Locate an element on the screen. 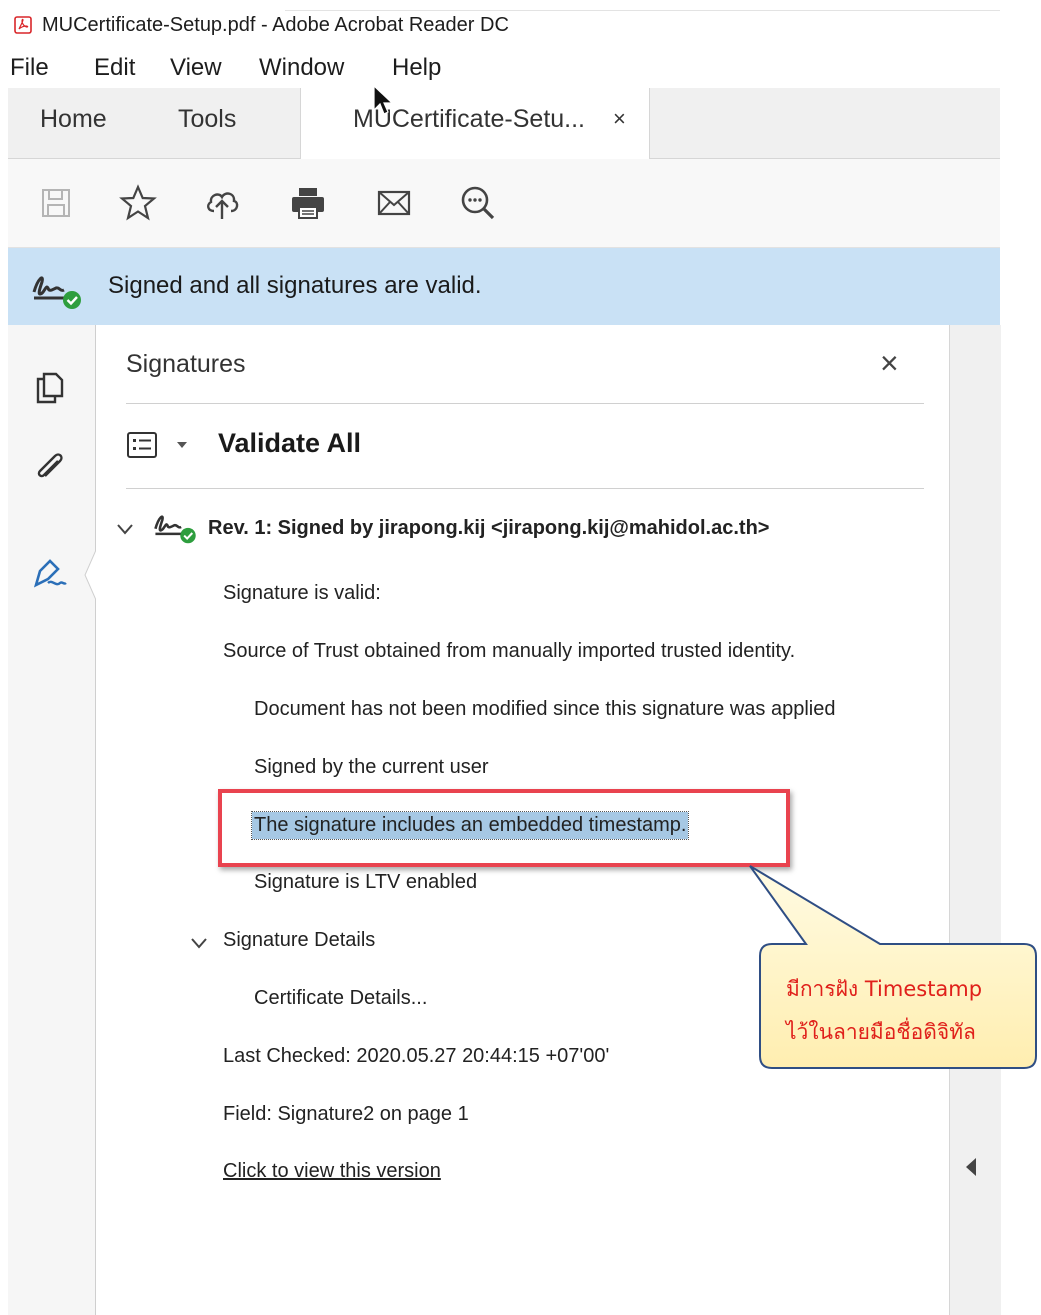  menu-view: View is located at coordinates (196, 68).